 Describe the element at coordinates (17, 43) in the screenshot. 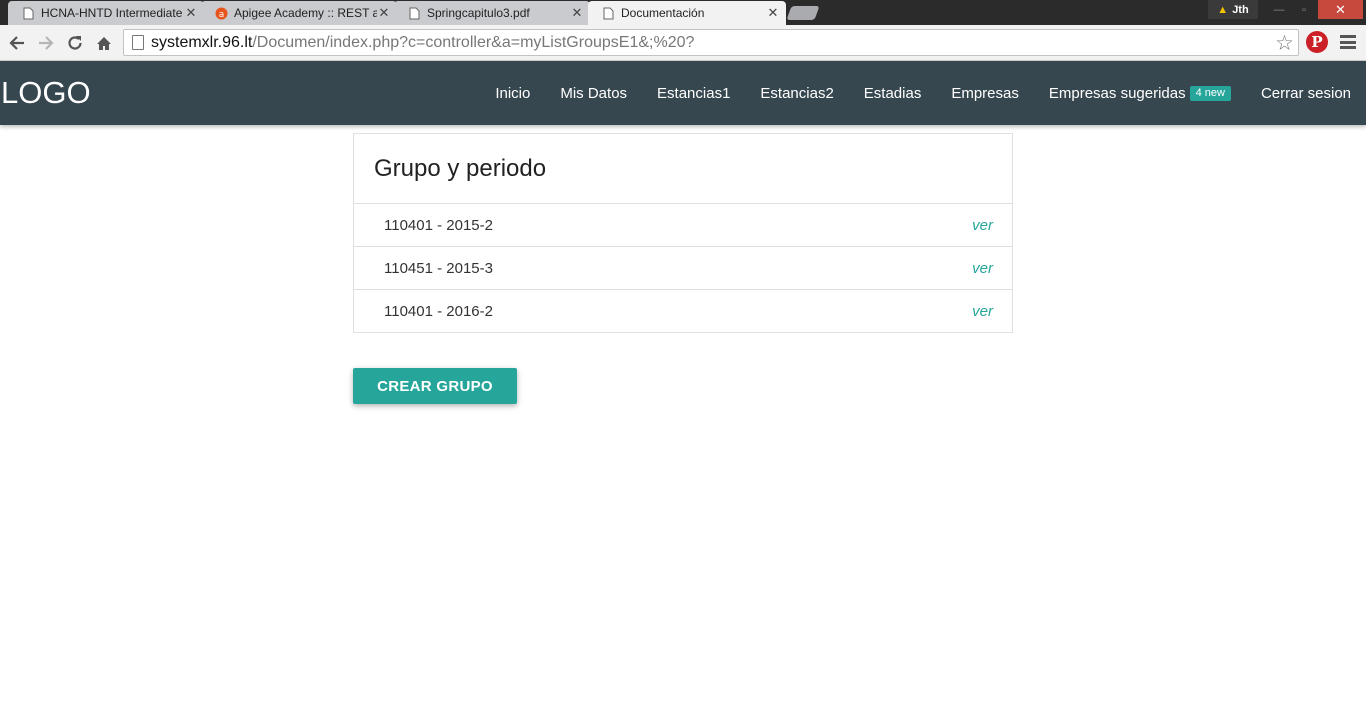

I see `back-icon` at that location.